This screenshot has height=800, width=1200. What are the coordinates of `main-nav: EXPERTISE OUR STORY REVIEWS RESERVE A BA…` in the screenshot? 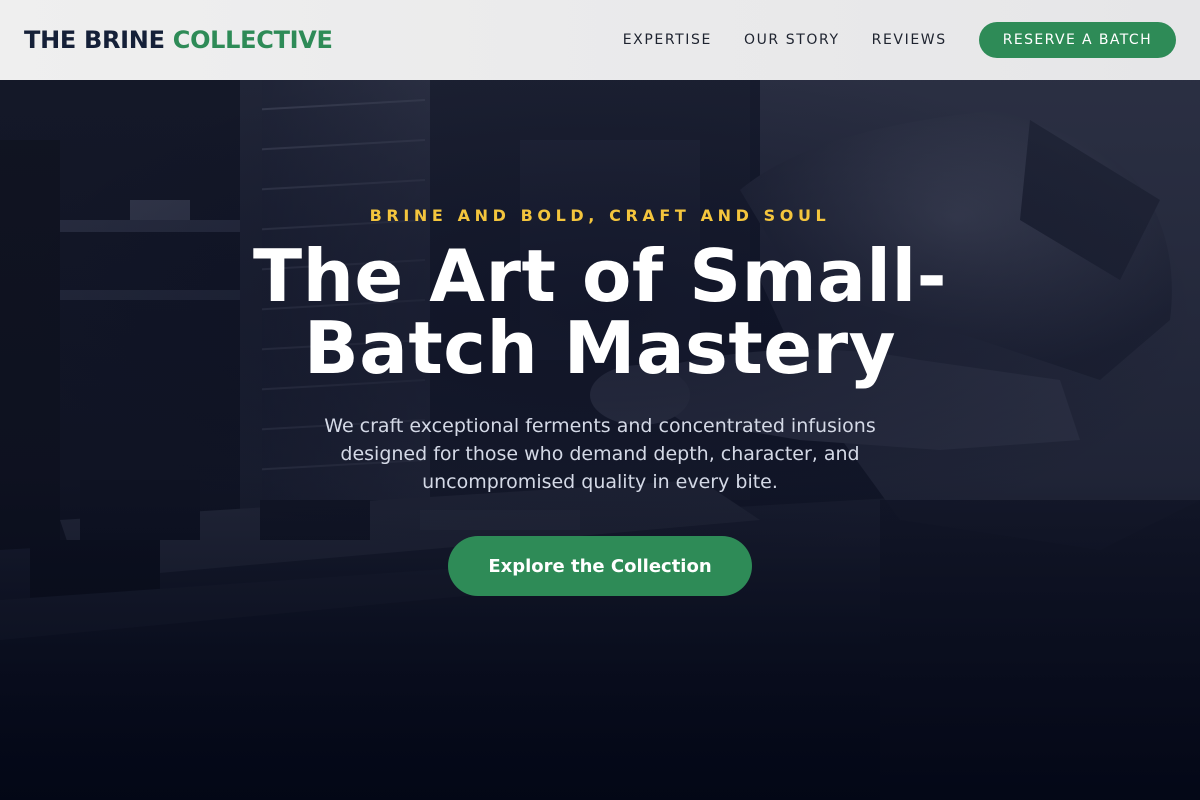 It's located at (899, 40).